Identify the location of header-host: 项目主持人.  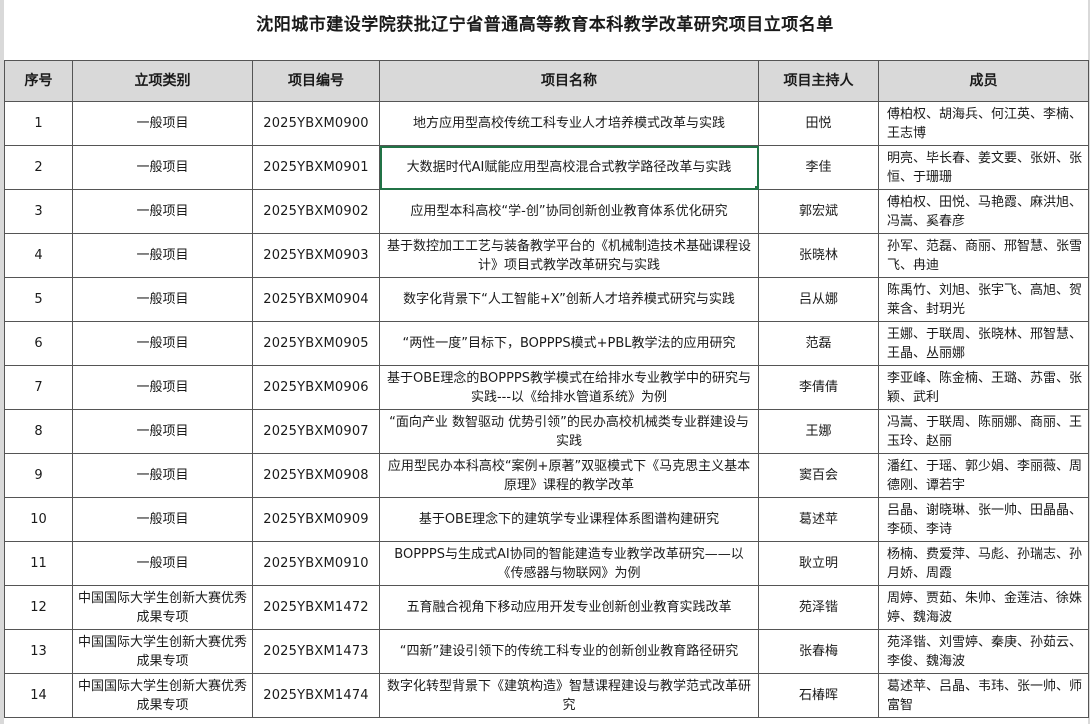
(818, 81).